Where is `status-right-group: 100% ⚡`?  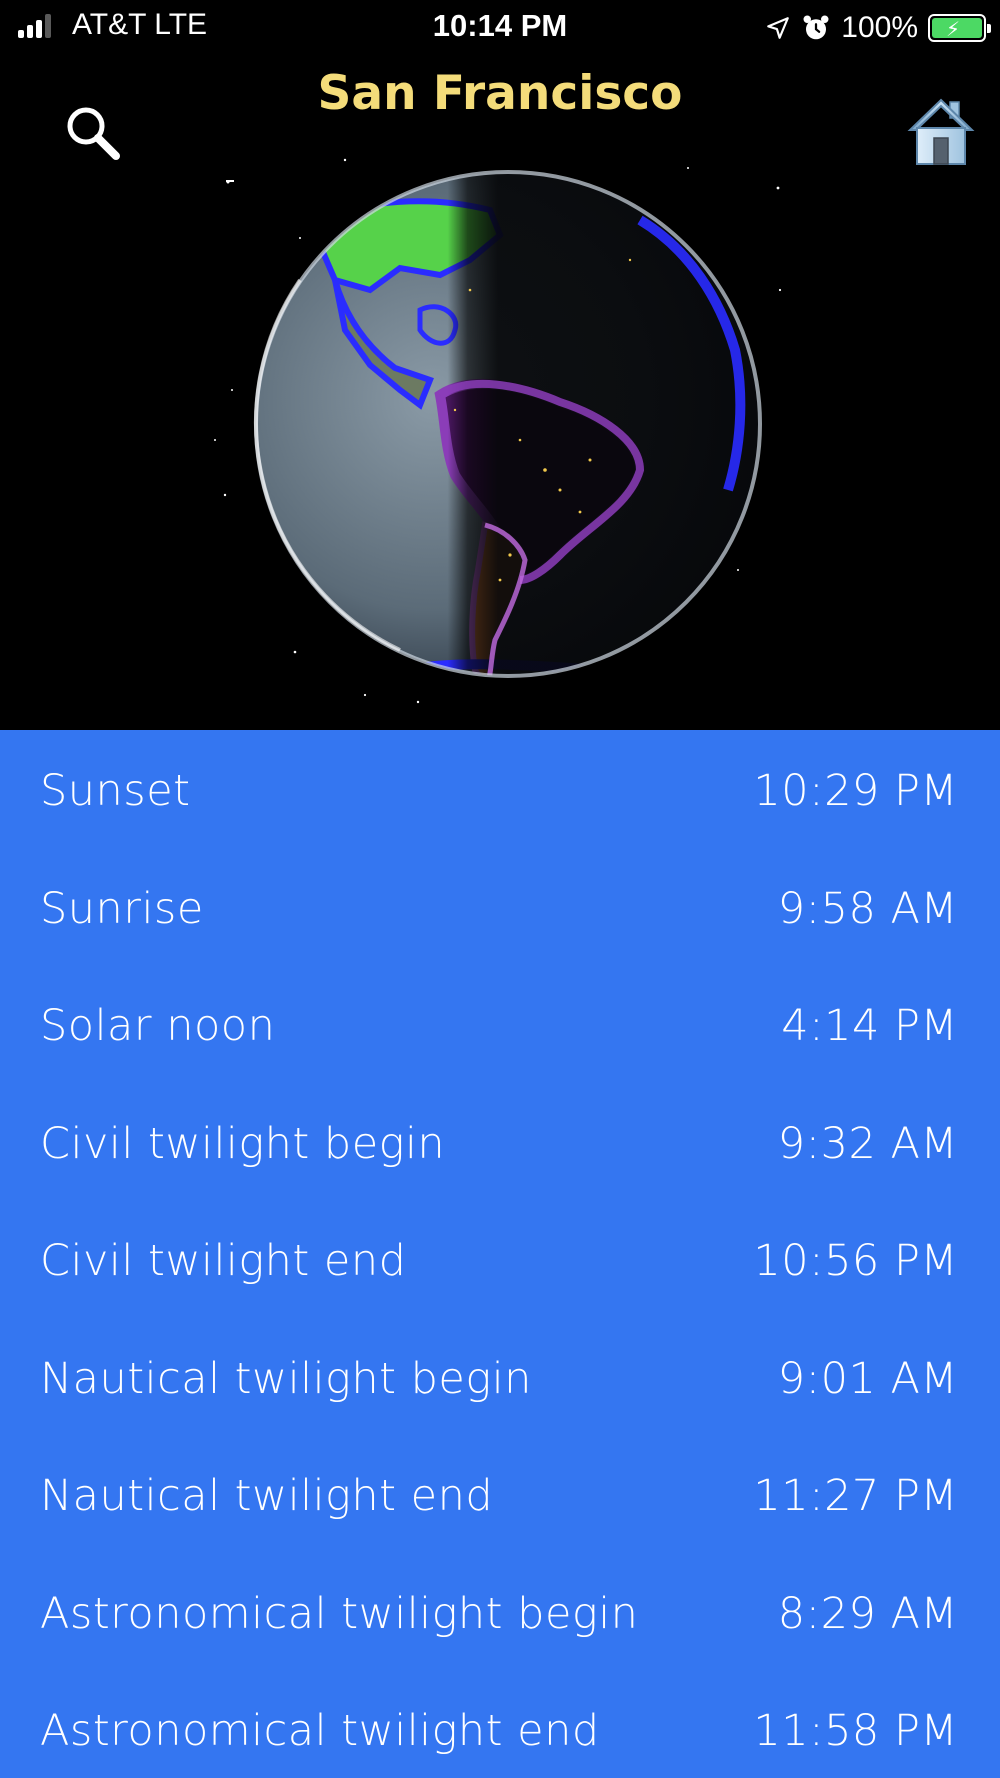 status-right-group: 100% ⚡ is located at coordinates (878, 28).